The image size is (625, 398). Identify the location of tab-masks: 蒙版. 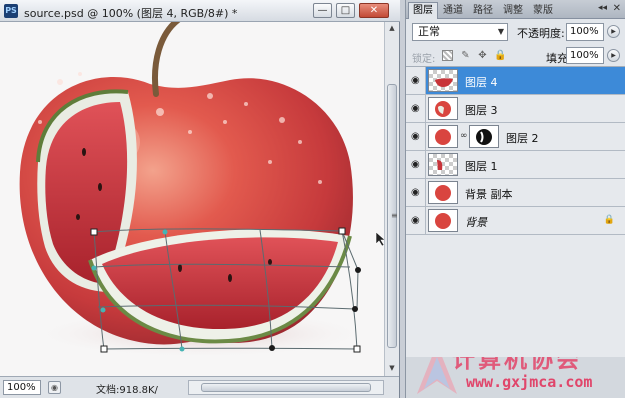
(543, 10).